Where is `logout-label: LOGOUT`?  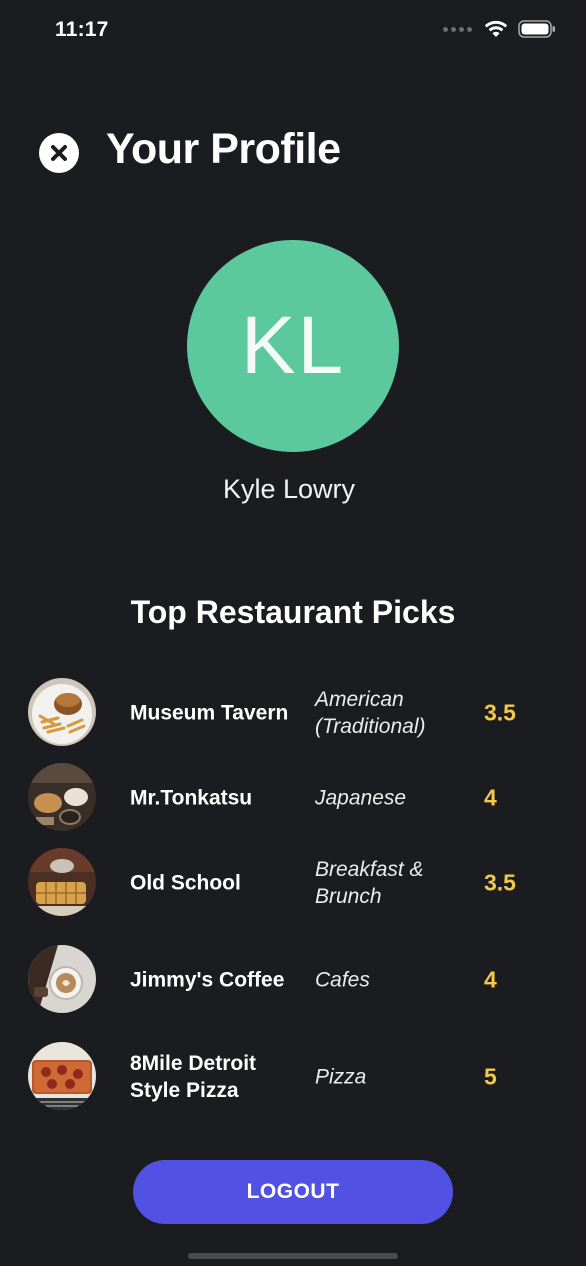
logout-label: LOGOUT is located at coordinates (293, 1191).